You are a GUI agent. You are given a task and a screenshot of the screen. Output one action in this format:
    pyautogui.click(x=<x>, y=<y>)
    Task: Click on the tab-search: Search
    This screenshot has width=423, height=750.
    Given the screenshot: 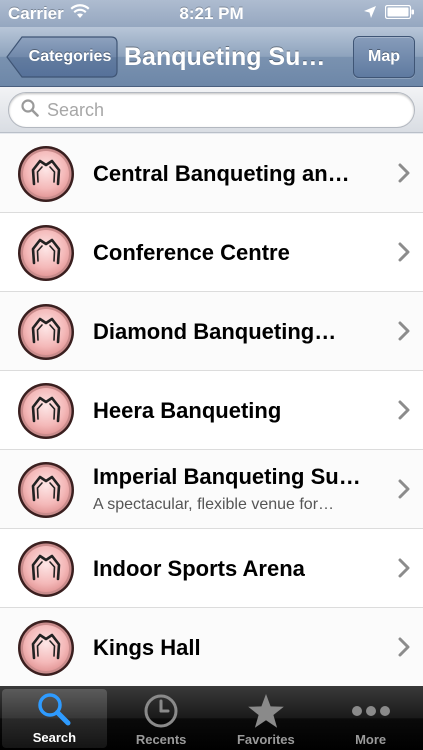 What is the action you would take?
    pyautogui.click(x=54, y=718)
    